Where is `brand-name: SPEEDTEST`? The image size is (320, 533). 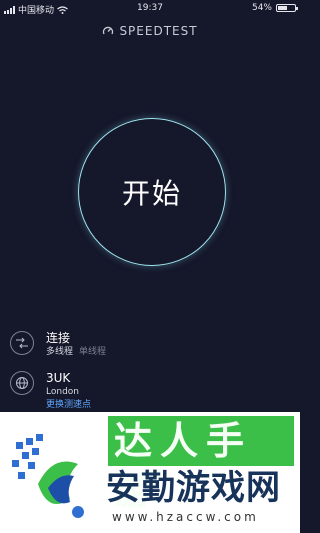
brand-name: SPEEDTEST is located at coordinates (158, 31).